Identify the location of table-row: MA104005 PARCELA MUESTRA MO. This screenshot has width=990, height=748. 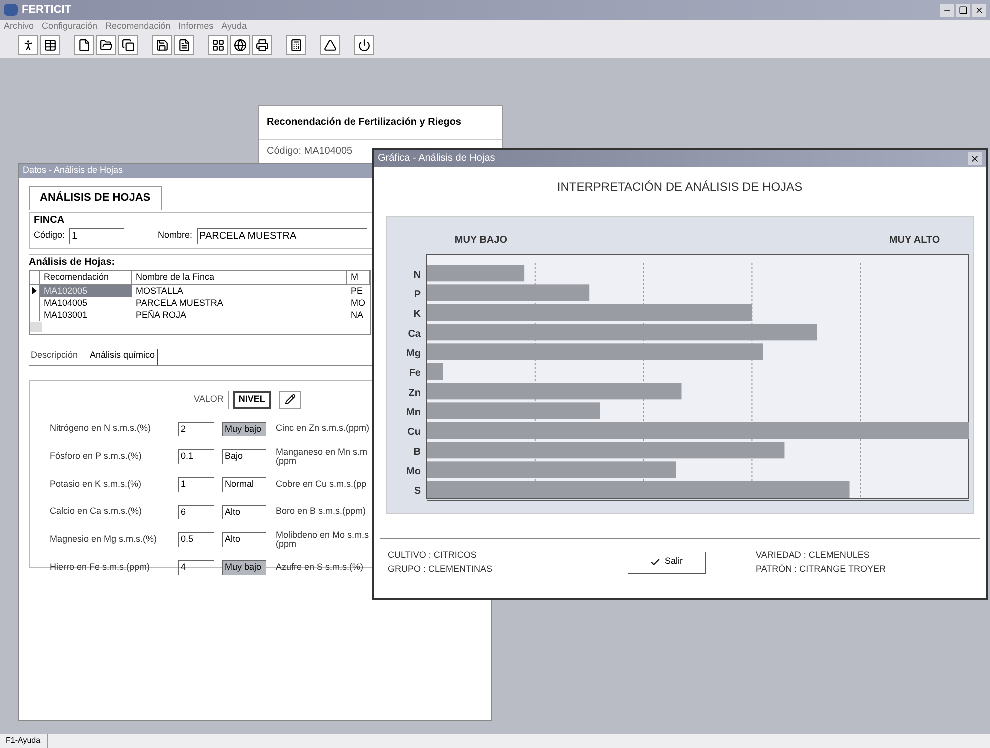
(200, 303).